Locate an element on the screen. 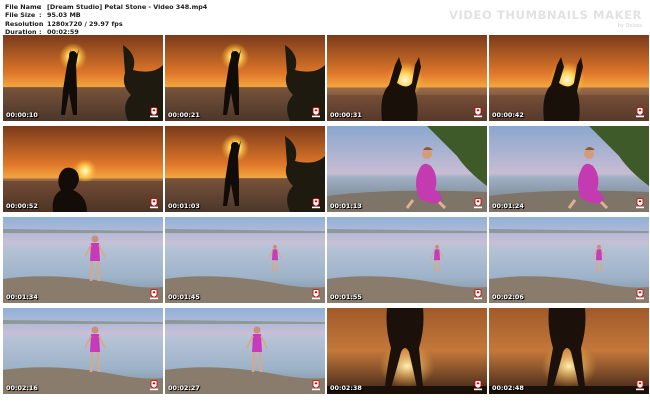 This screenshot has height=402, width=650. video-thumbnail: 00:01:55 is located at coordinates (407, 260).